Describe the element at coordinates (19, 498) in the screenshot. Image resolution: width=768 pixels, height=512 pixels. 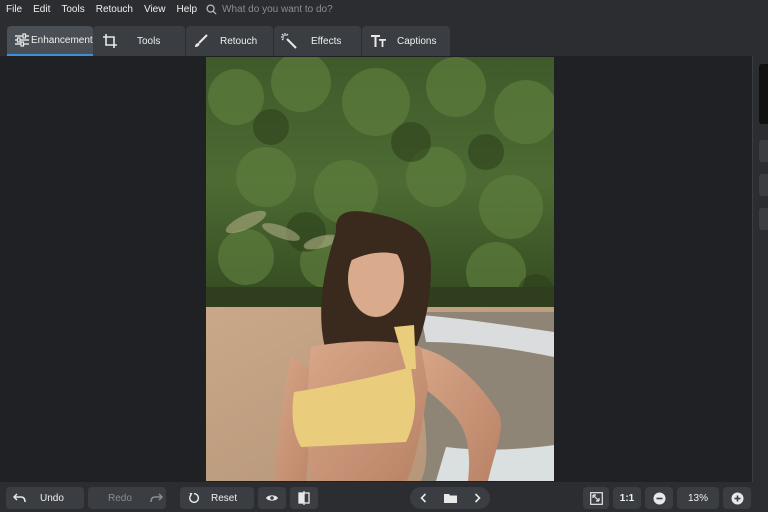
I see `undo-icon` at that location.